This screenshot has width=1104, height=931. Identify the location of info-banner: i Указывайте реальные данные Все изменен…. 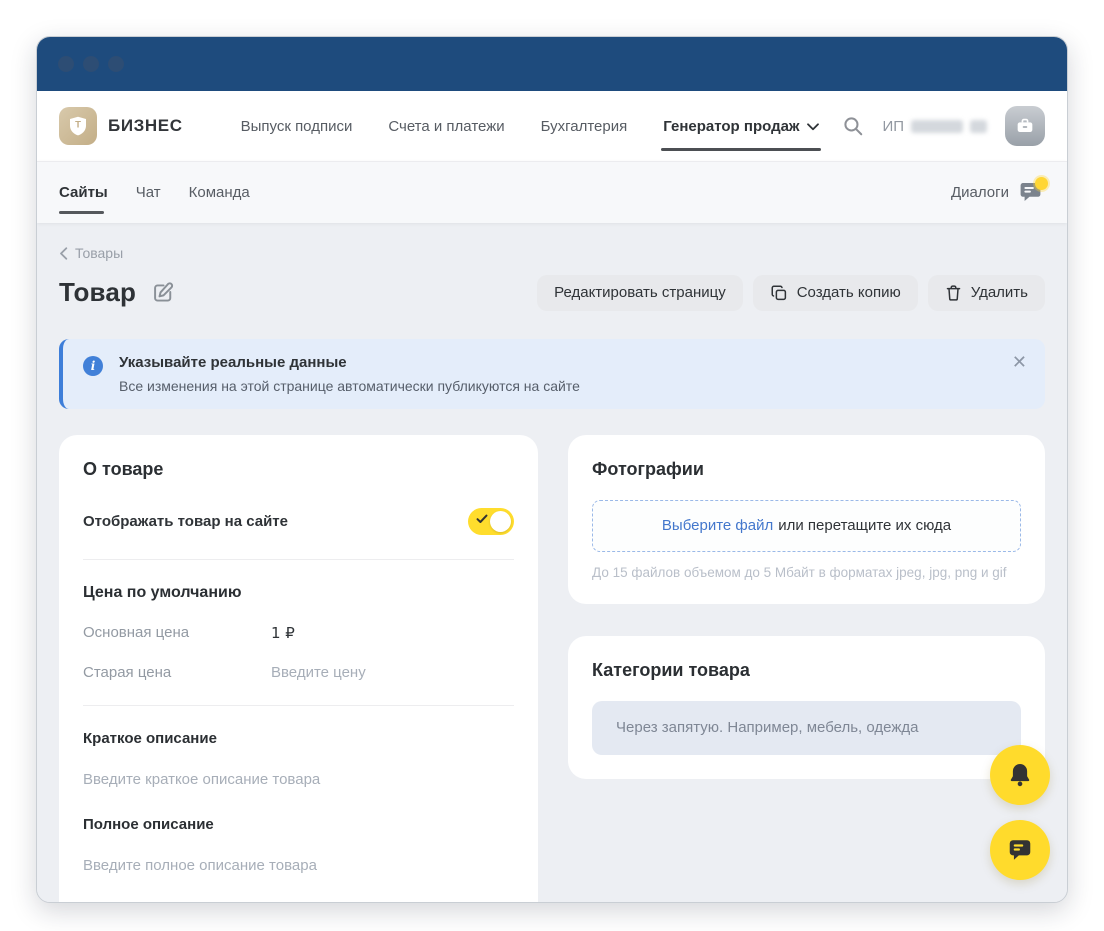
(552, 373).